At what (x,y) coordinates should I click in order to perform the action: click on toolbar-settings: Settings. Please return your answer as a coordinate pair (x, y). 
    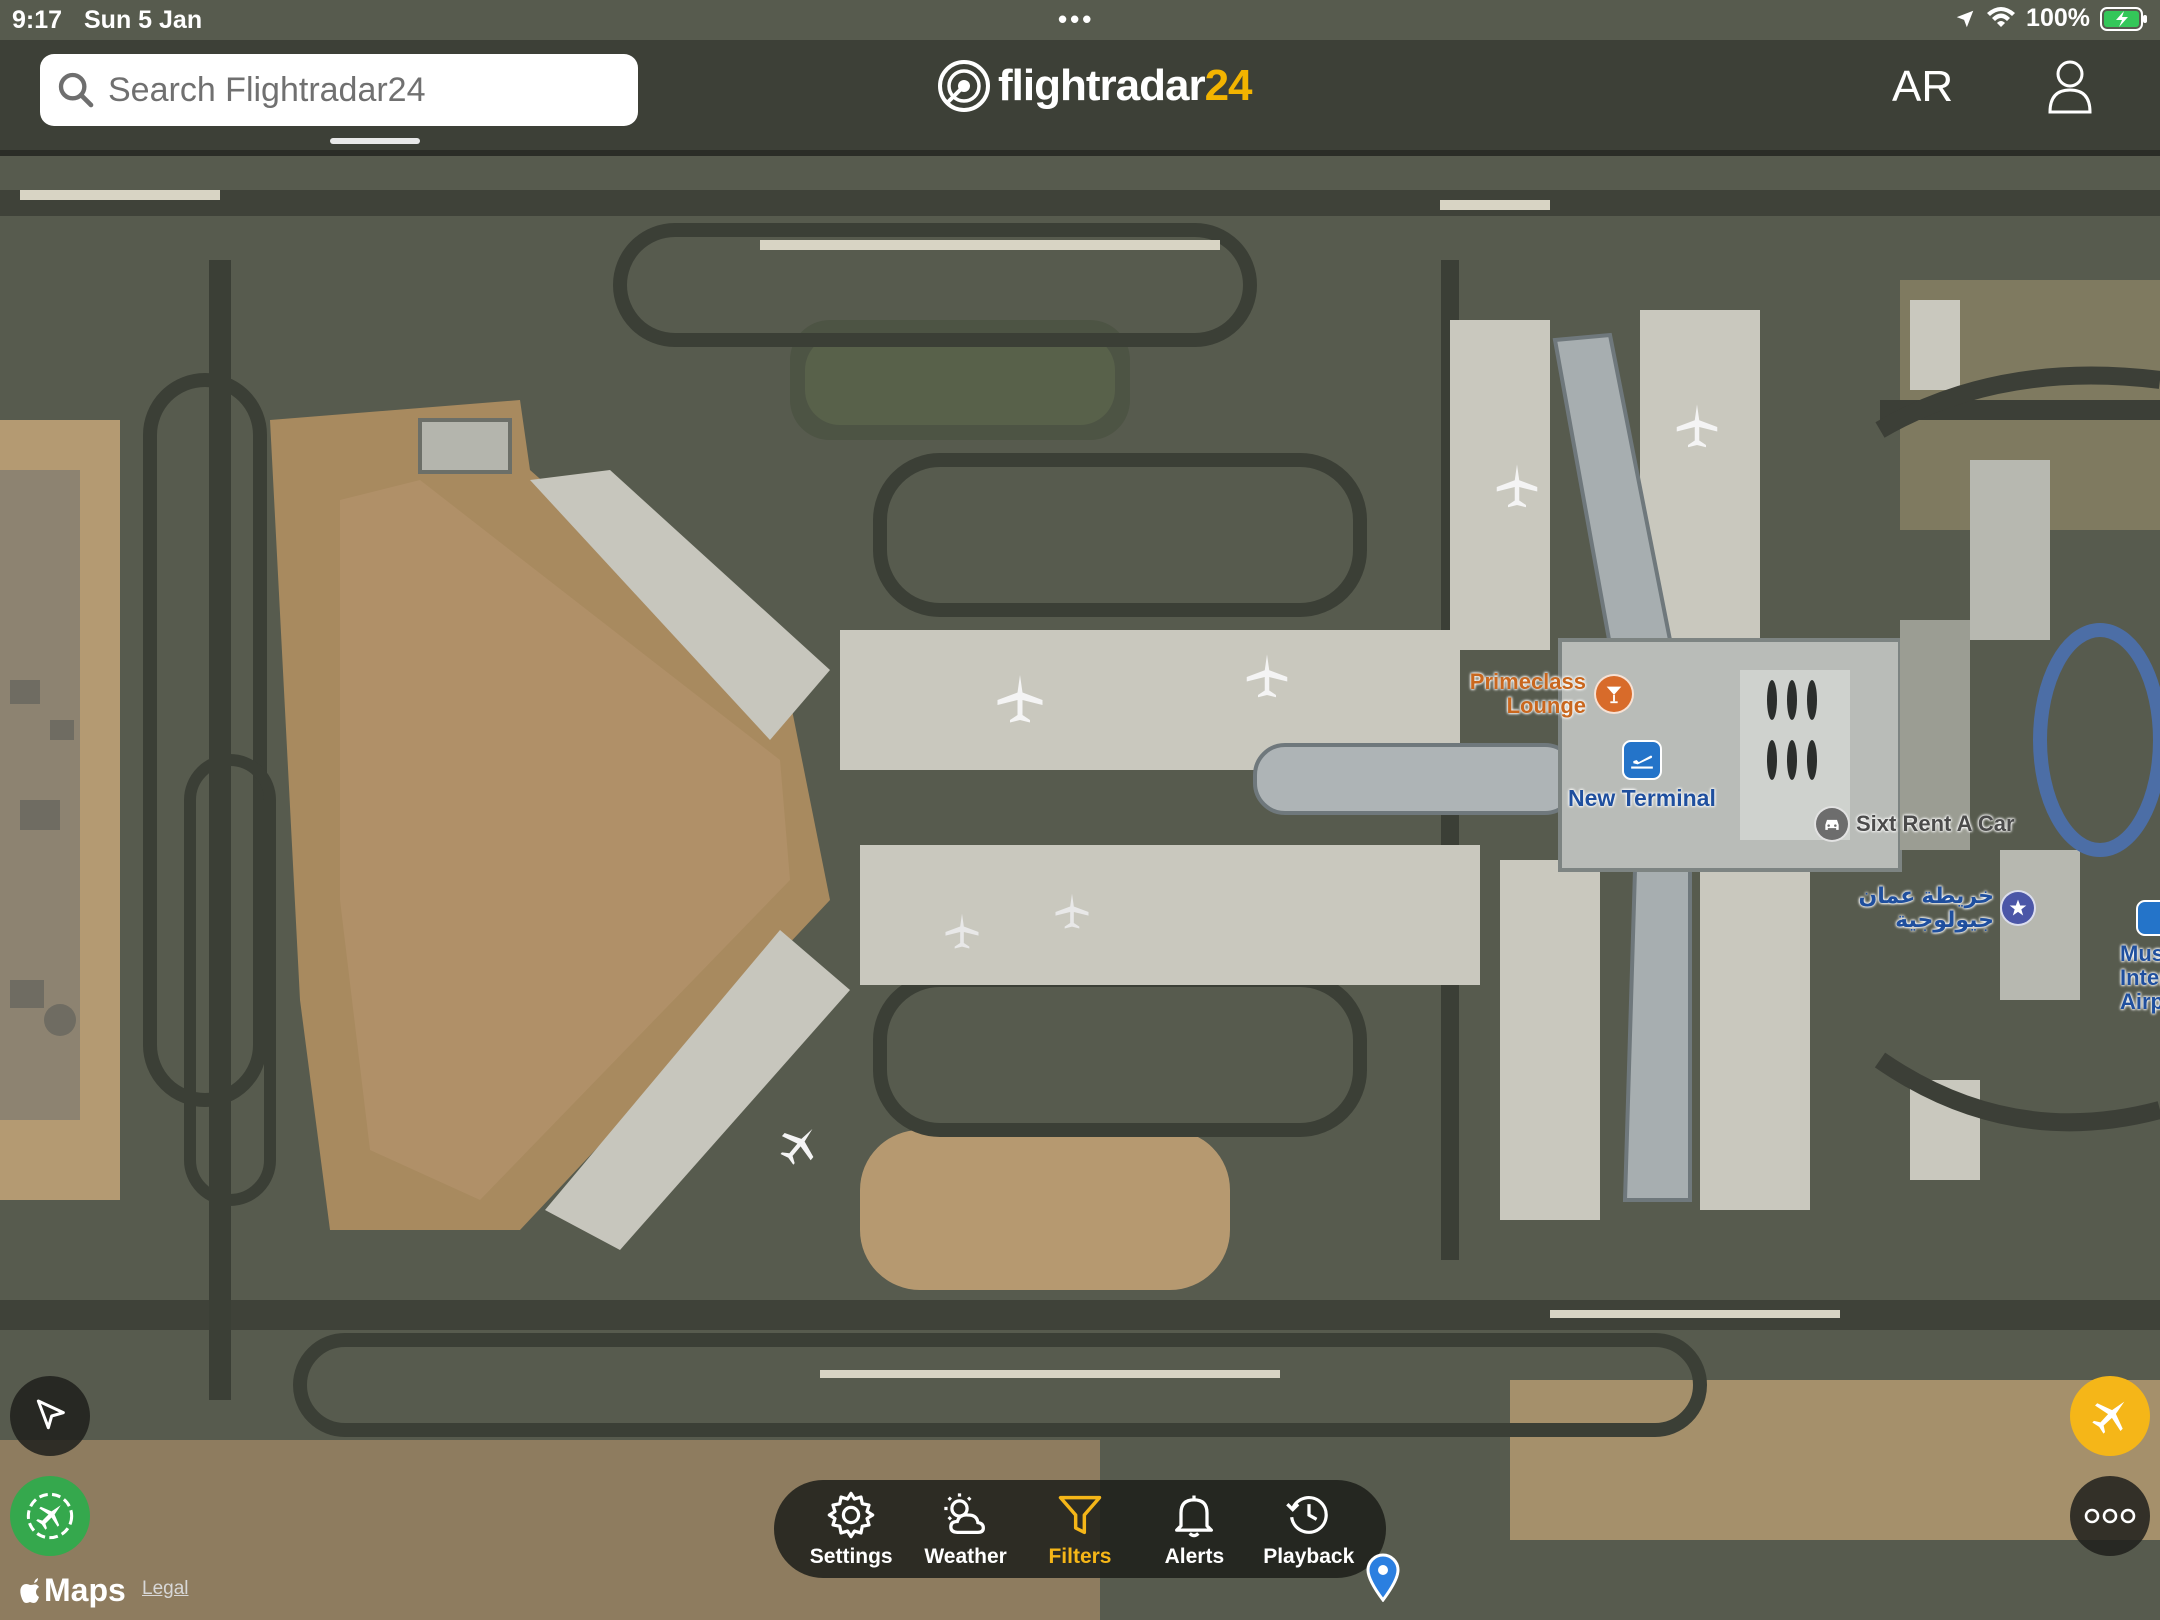
    Looking at the image, I should click on (851, 1529).